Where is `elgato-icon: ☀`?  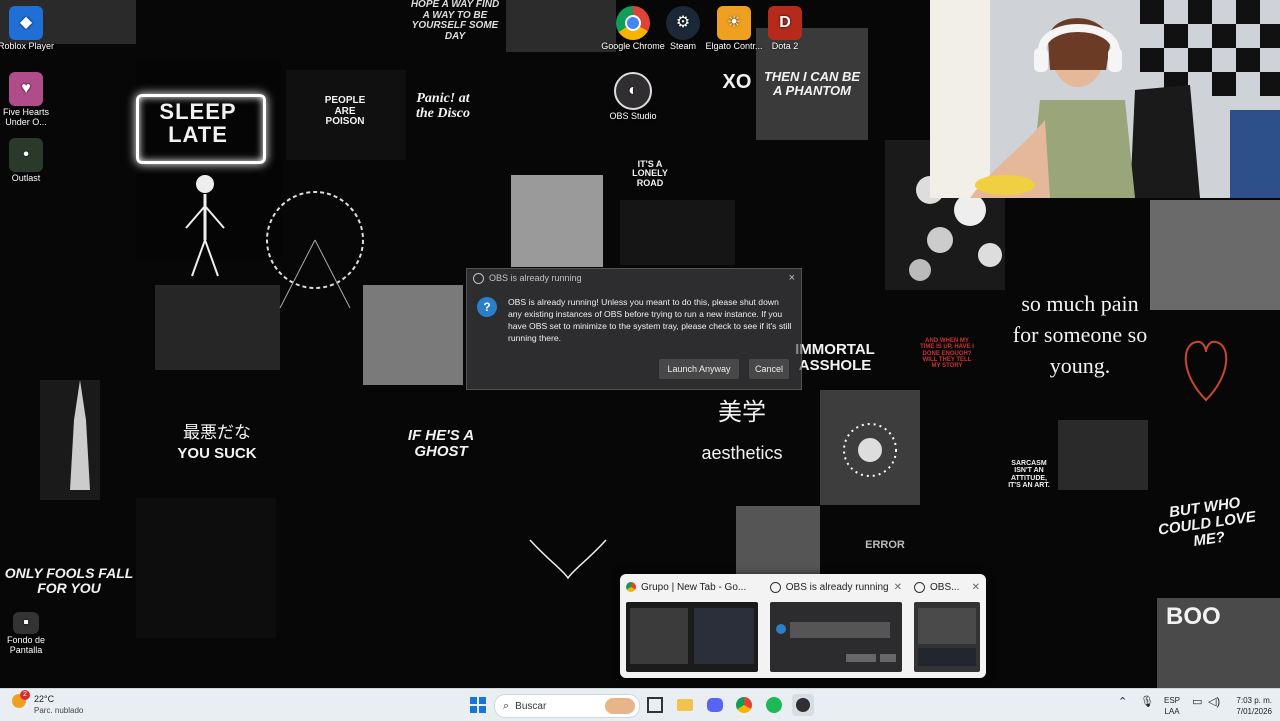 elgato-icon: ☀ is located at coordinates (734, 23).